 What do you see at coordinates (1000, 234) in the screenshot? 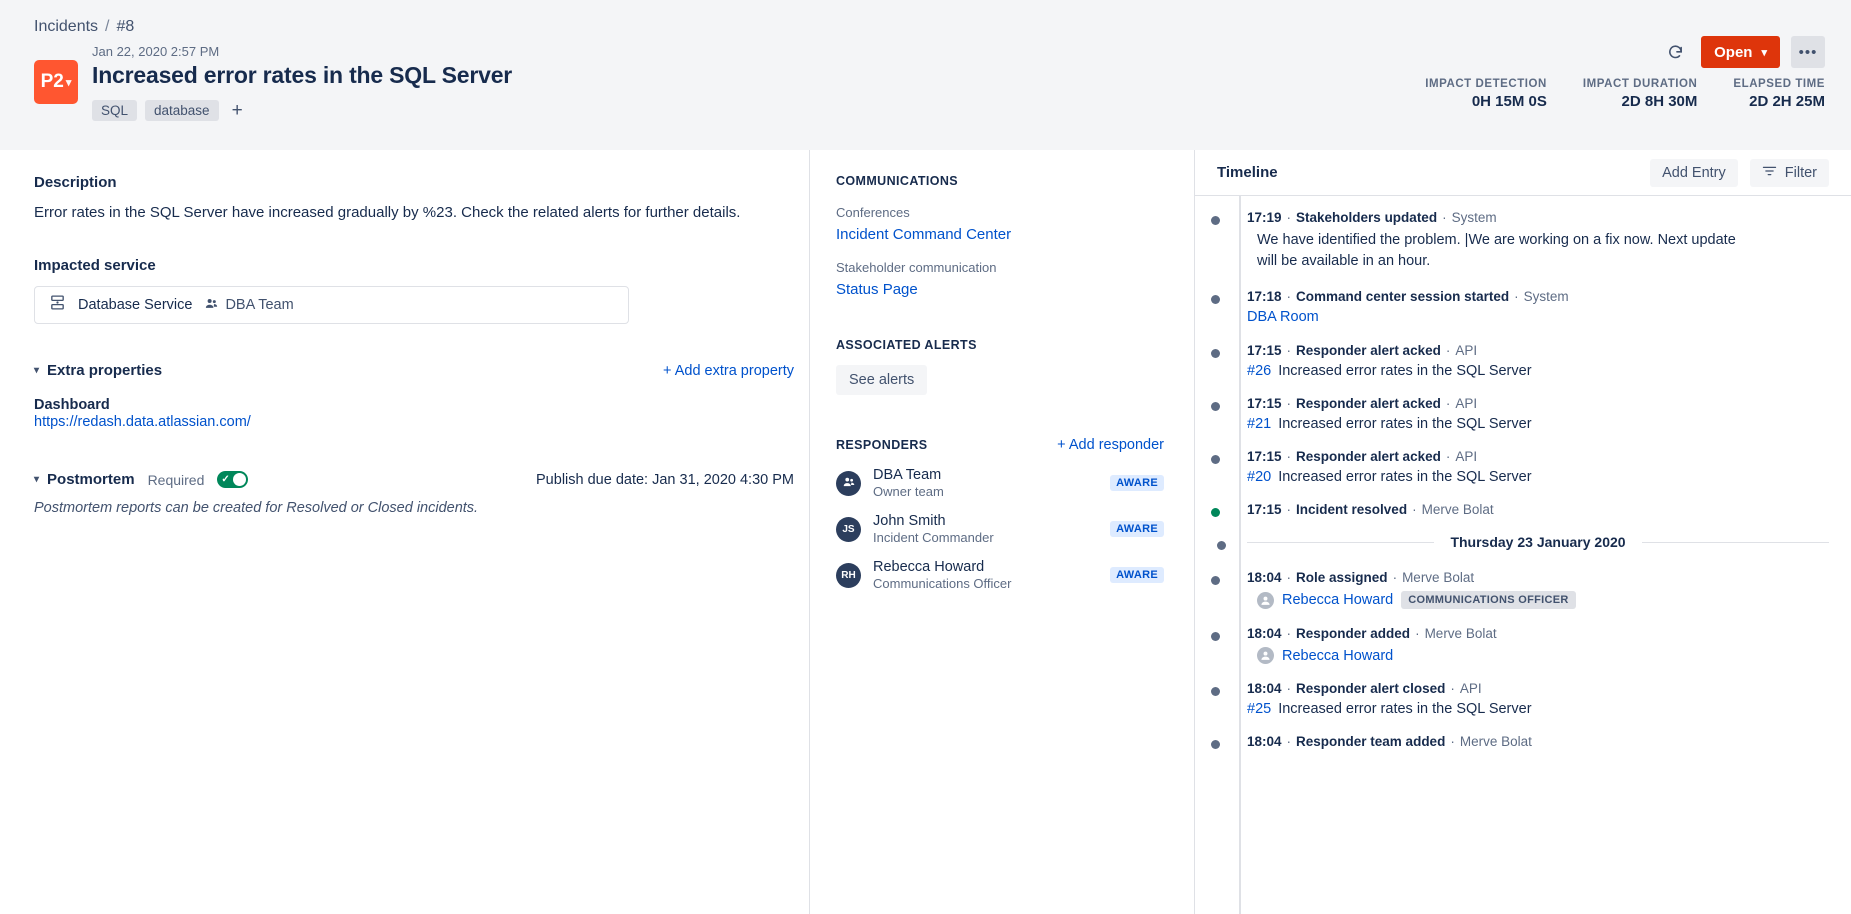
I see `conference-link: Incident Command Center` at bounding box center [1000, 234].